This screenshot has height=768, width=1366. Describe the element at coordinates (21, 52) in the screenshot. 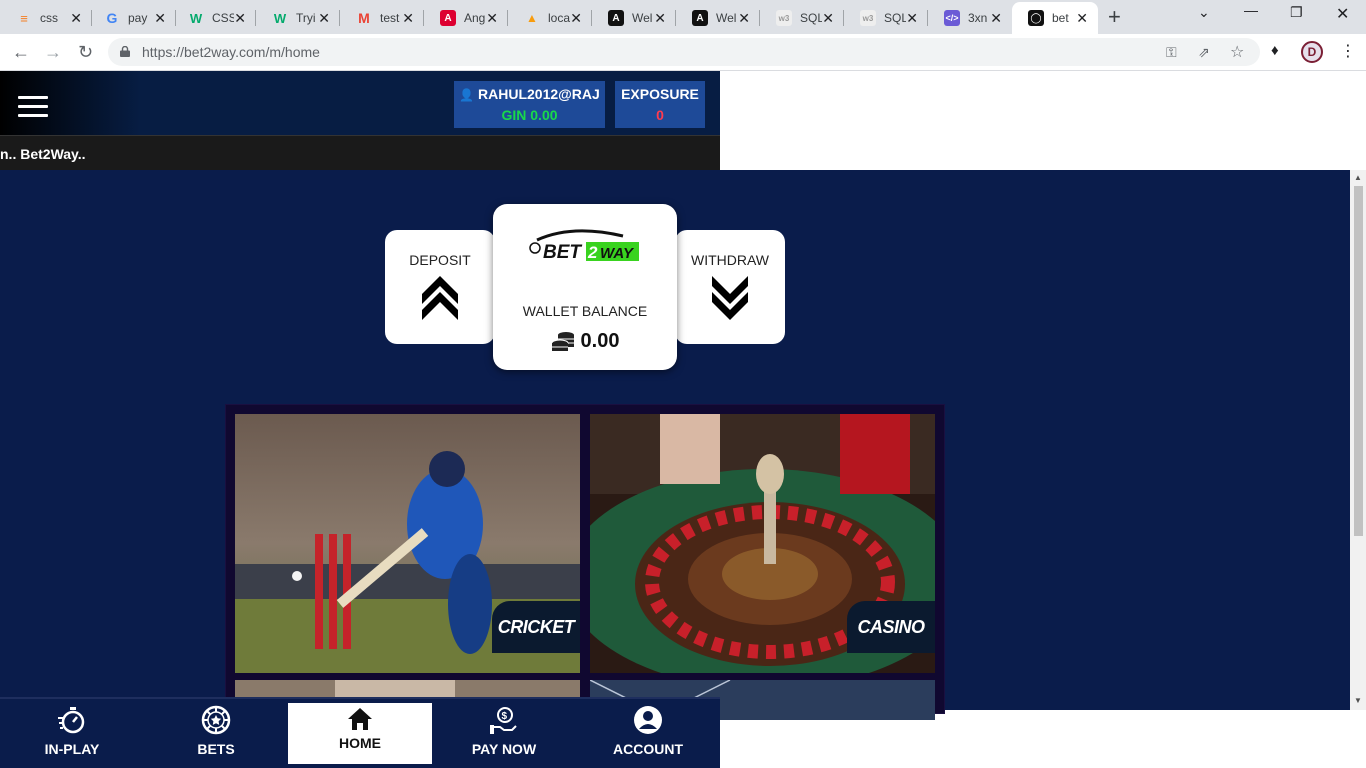

I see `back-icon: ←` at that location.